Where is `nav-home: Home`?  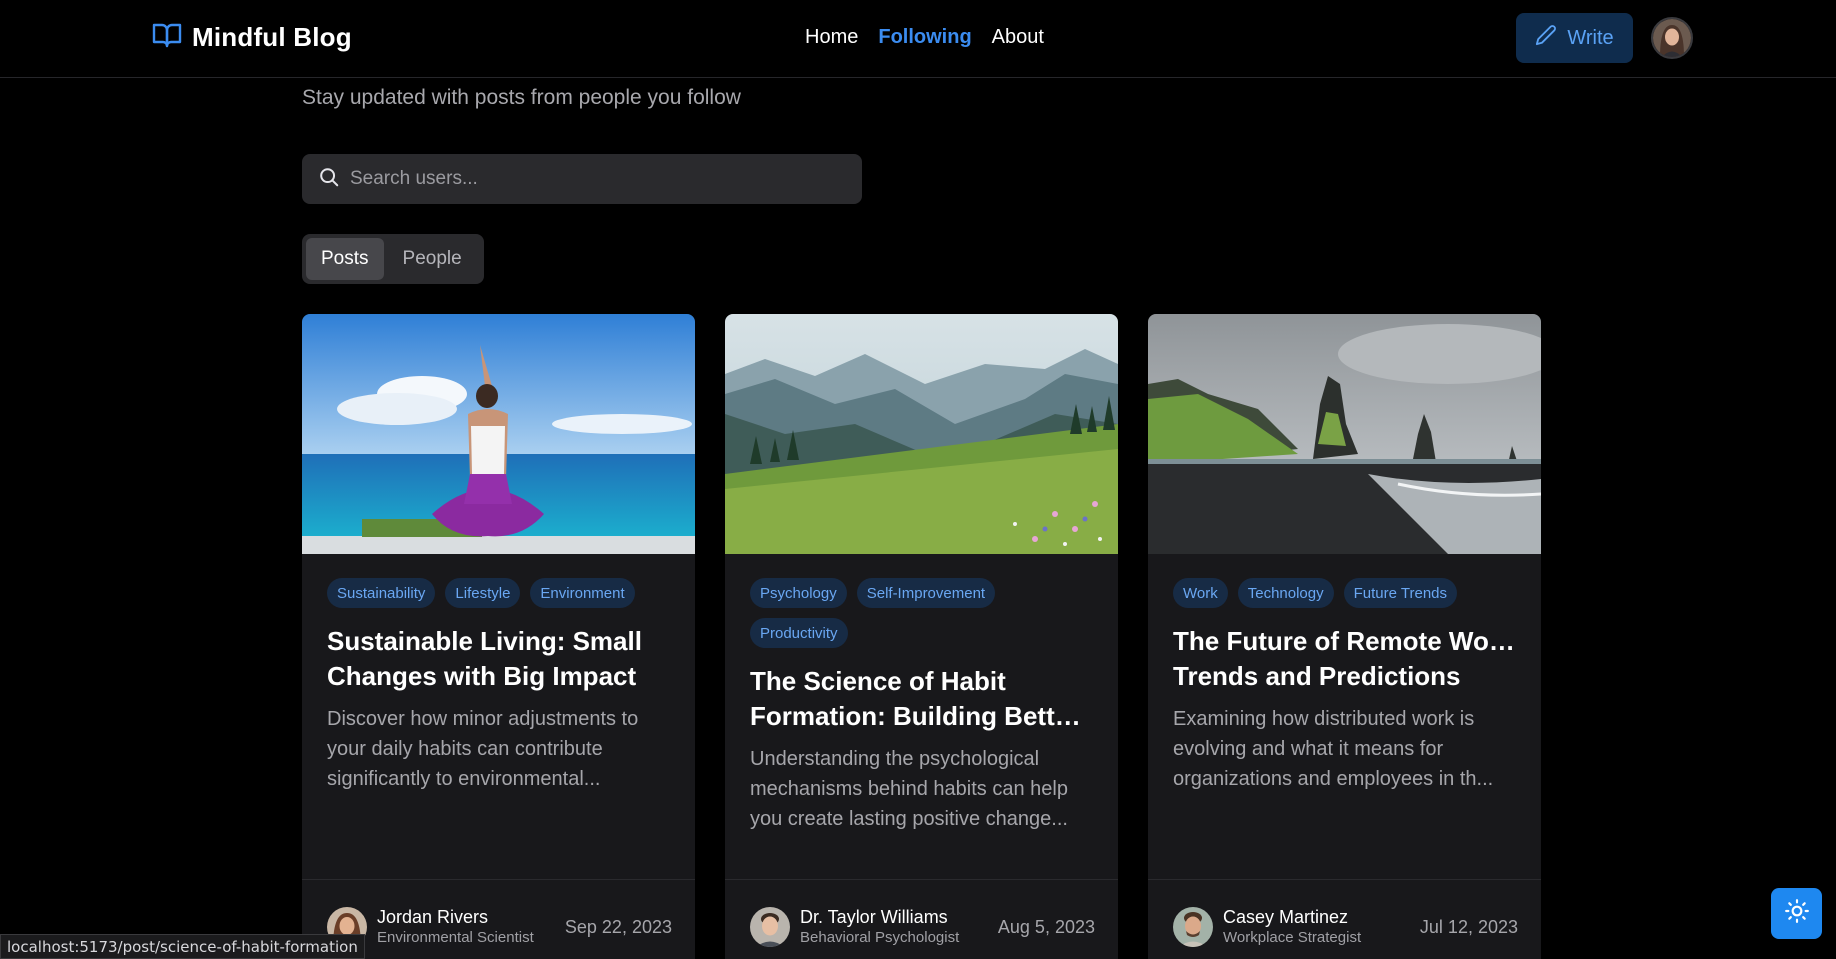
nav-home: Home is located at coordinates (831, 37).